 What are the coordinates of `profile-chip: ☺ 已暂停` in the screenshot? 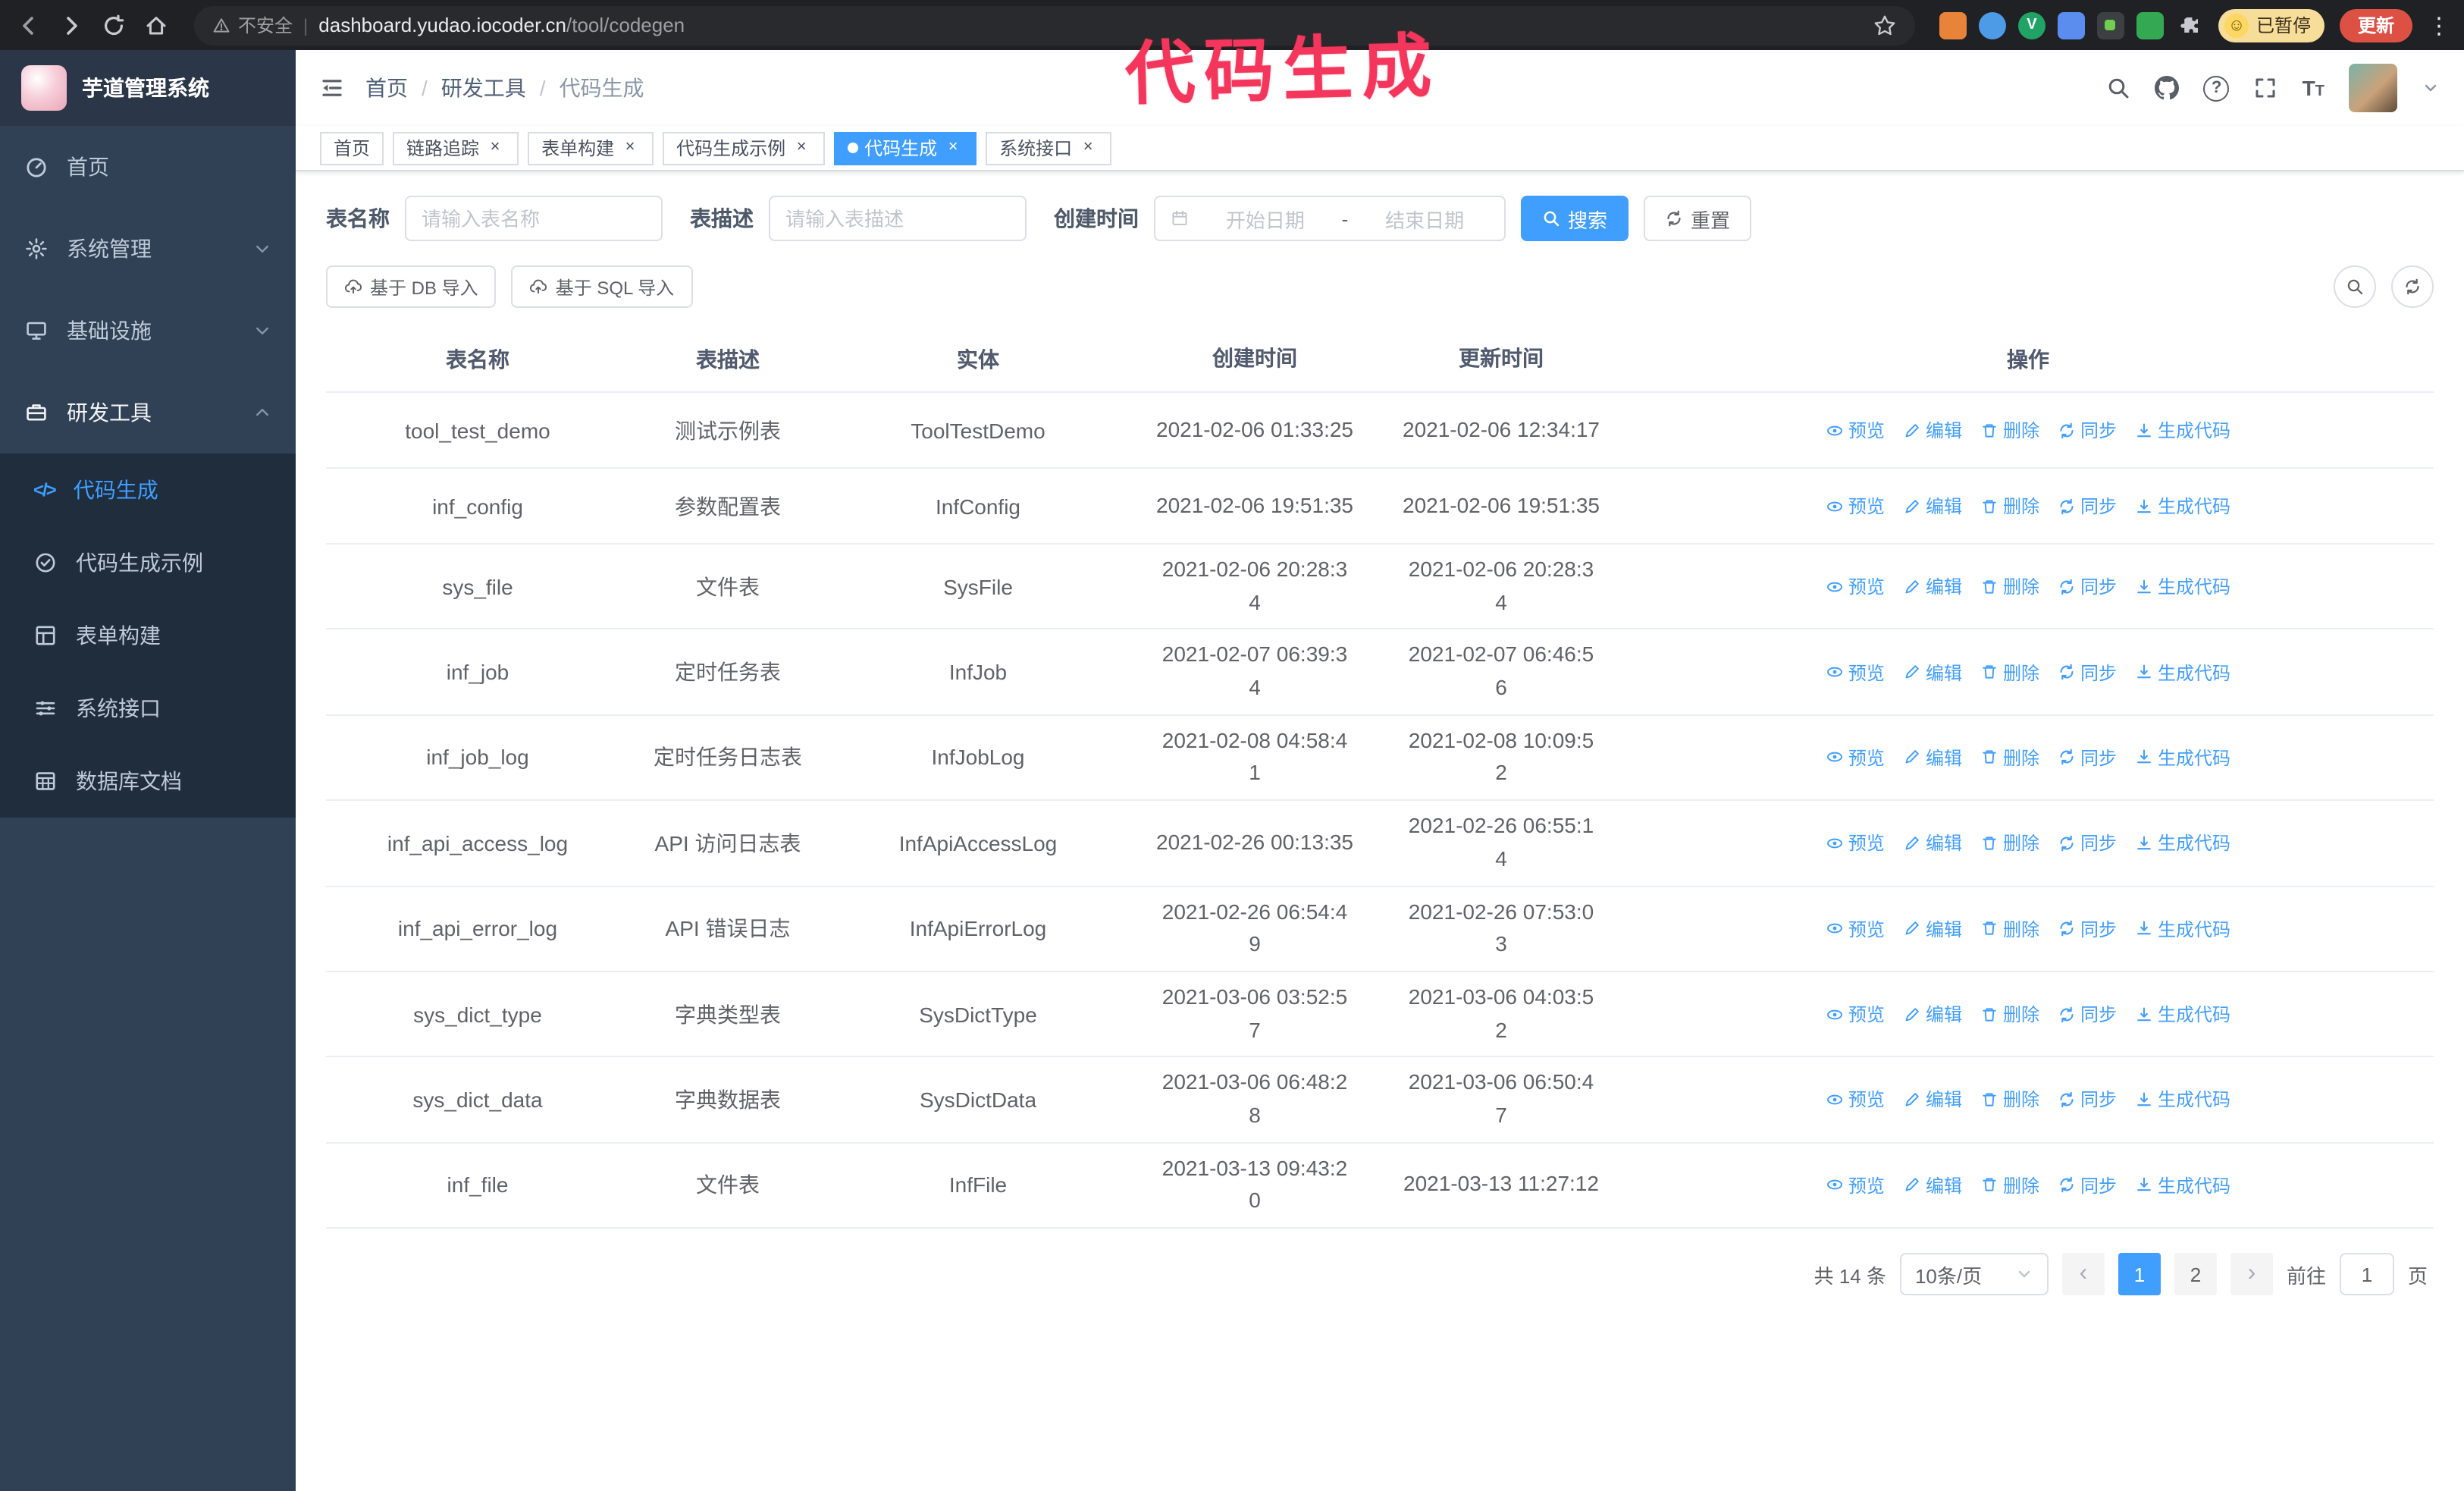 It's located at (2271, 25).